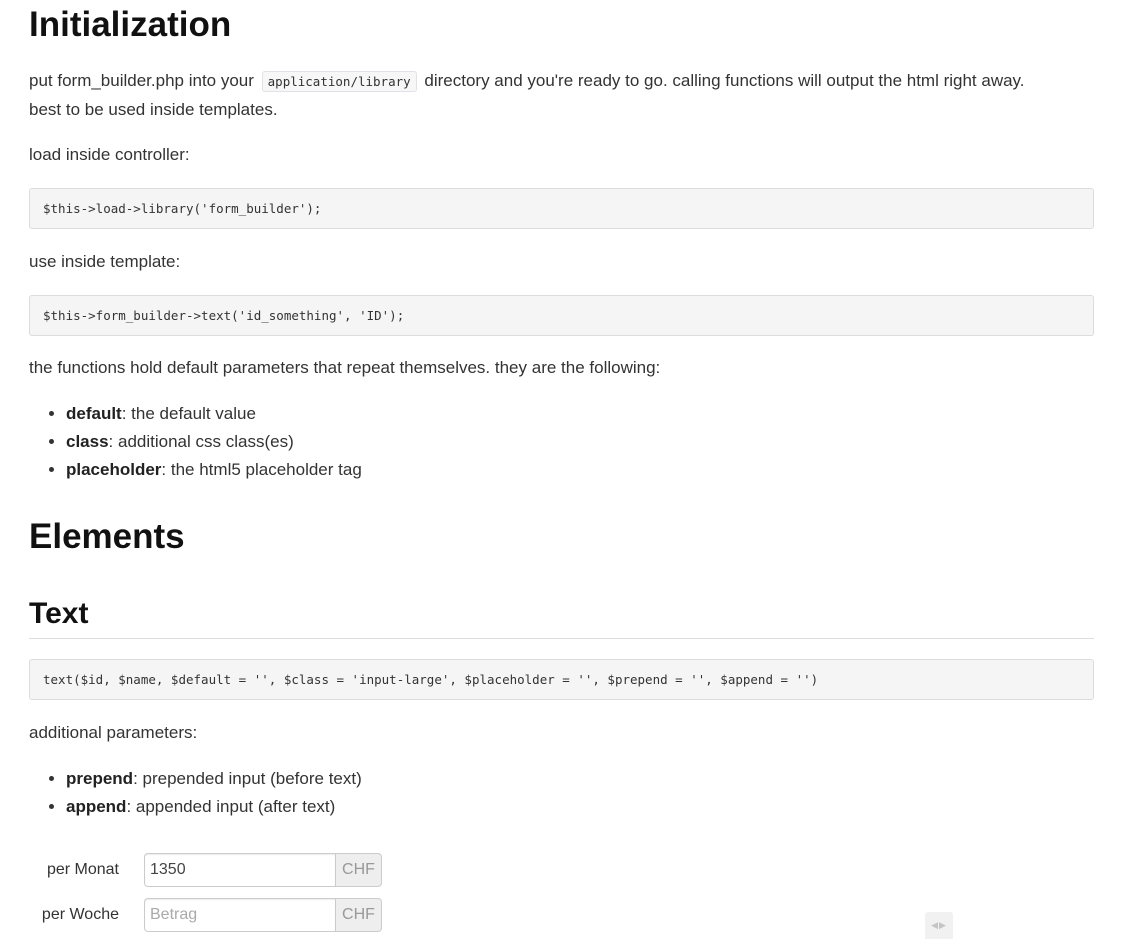 The width and height of the screenshot is (1126, 939). I want to click on list-item: class: additional css class(es), so click(214, 442).